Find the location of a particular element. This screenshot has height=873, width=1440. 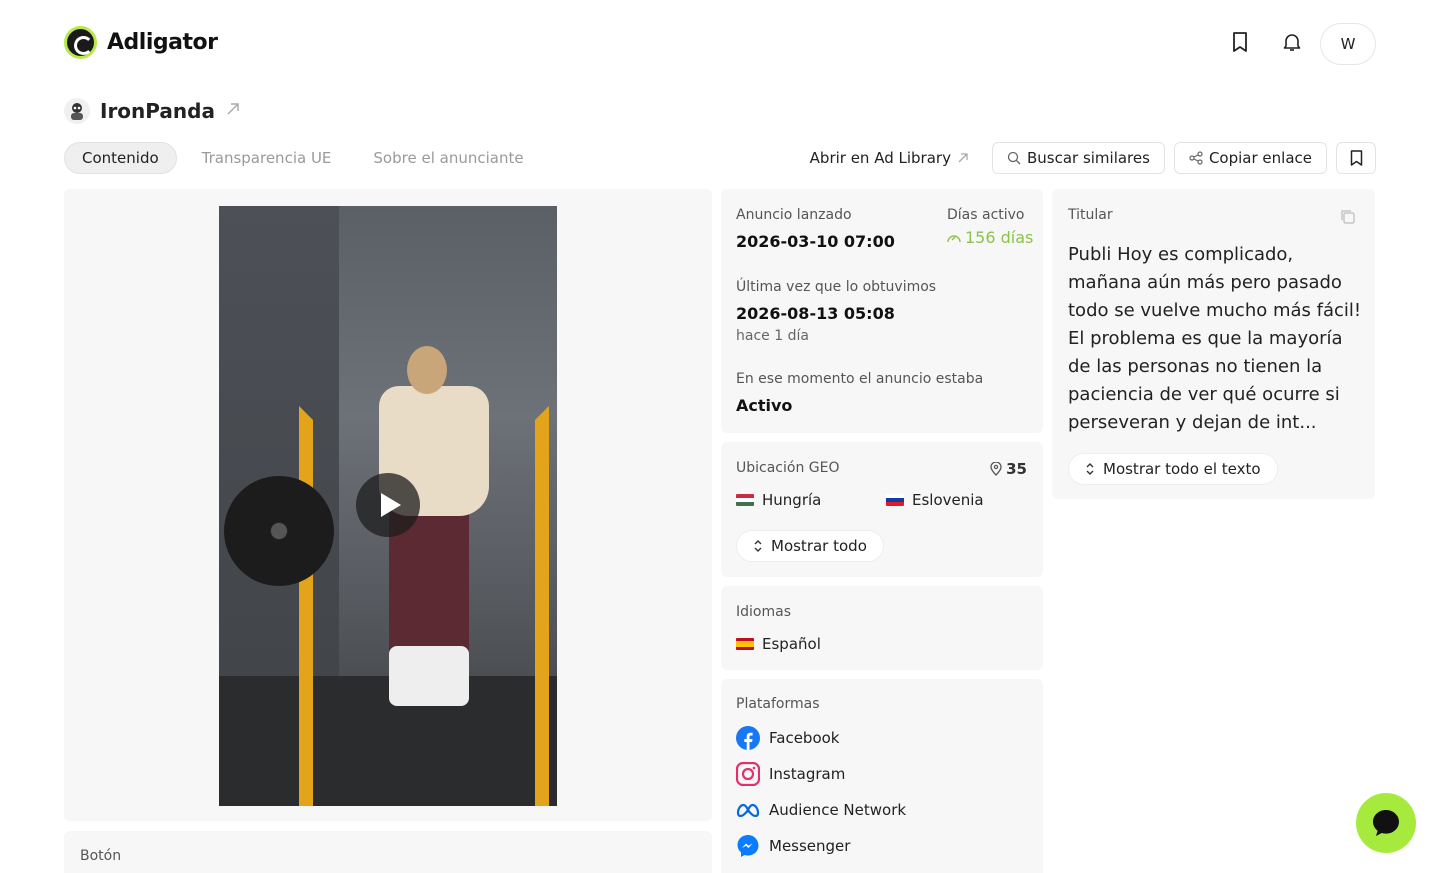

copy-icon is located at coordinates (1347, 218).